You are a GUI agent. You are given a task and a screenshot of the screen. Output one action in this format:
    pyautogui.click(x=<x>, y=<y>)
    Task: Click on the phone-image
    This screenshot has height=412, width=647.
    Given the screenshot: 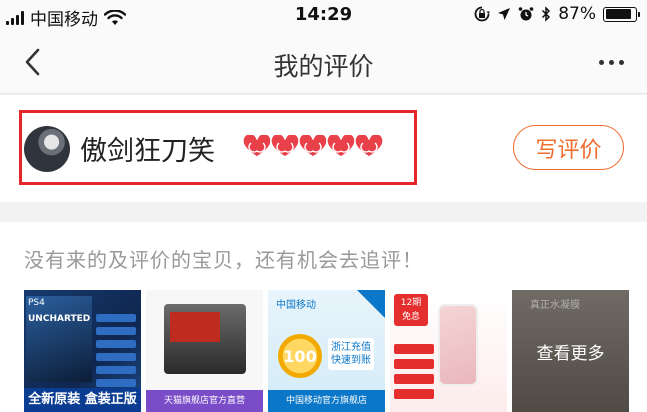 What is the action you would take?
    pyautogui.click(x=458, y=345)
    